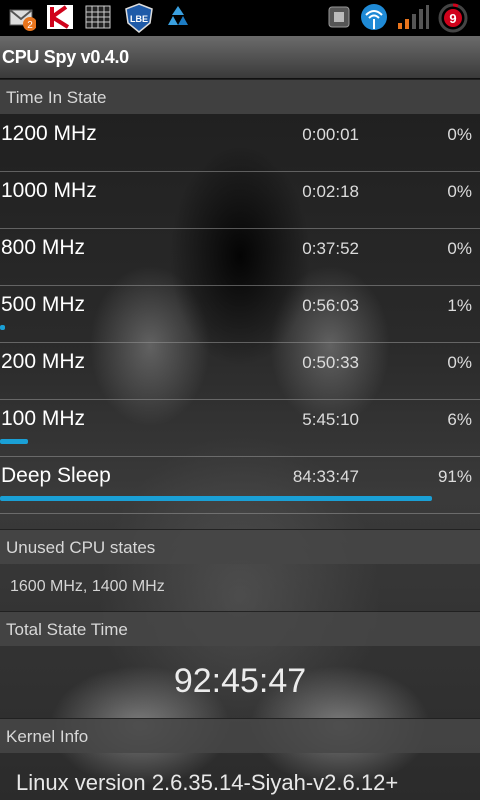 Image resolution: width=480 pixels, height=800 pixels. I want to click on state-time: 0:37:52, so click(330, 248).